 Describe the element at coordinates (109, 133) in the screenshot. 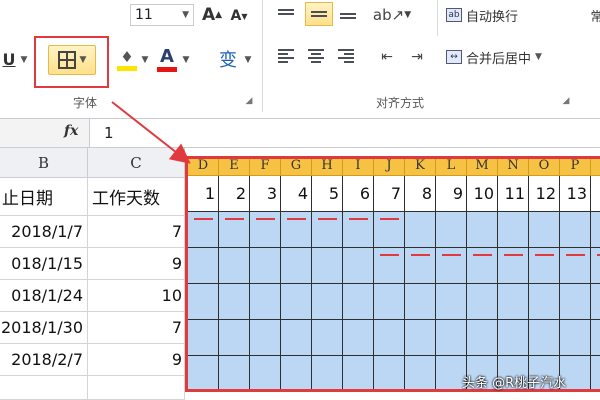

I see `formula-input: 1` at that location.